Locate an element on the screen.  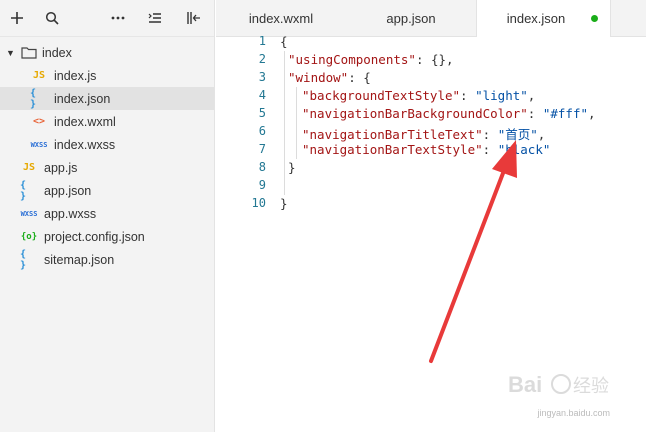
search-icon is located at coordinates (52, 18).